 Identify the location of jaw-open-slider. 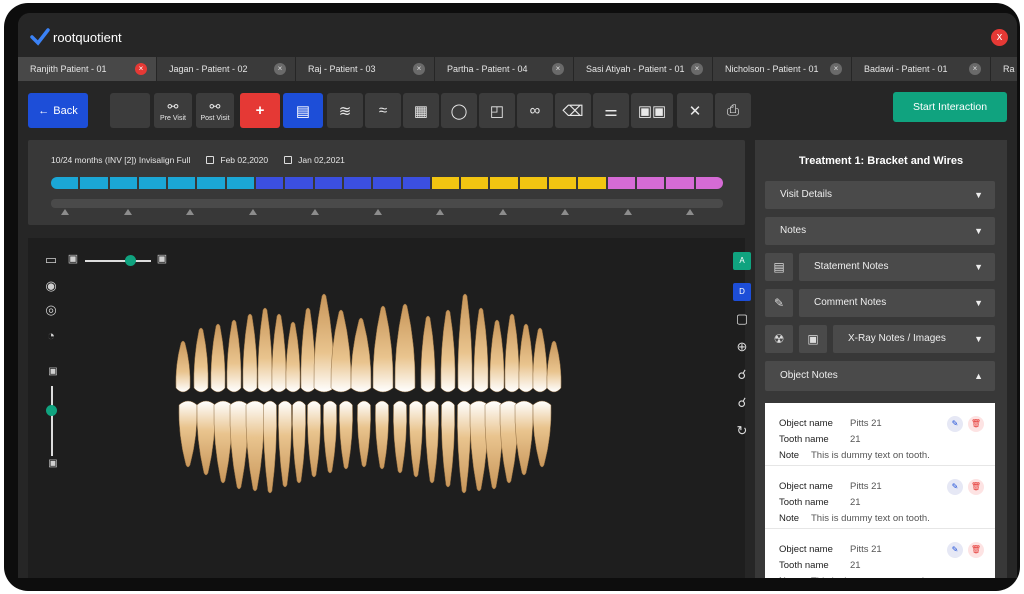
(118, 261).